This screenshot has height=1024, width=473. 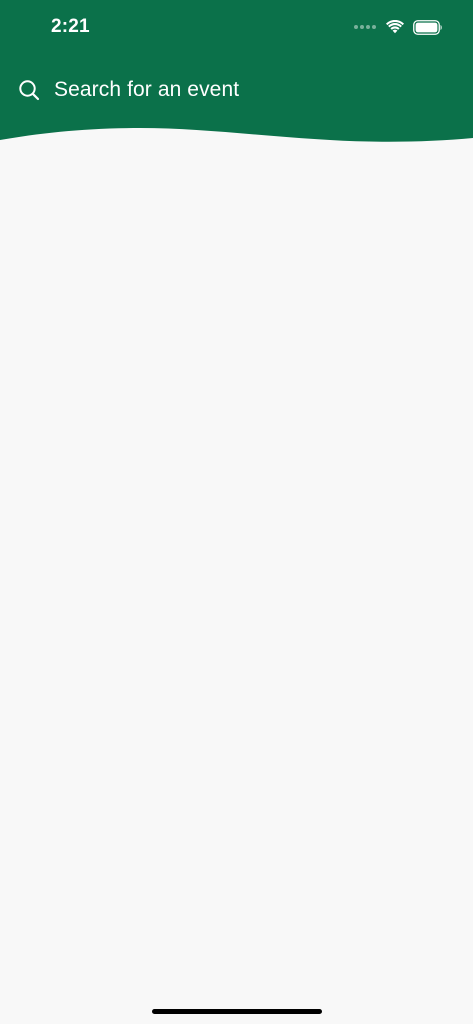 I want to click on search-icon, so click(x=29, y=90).